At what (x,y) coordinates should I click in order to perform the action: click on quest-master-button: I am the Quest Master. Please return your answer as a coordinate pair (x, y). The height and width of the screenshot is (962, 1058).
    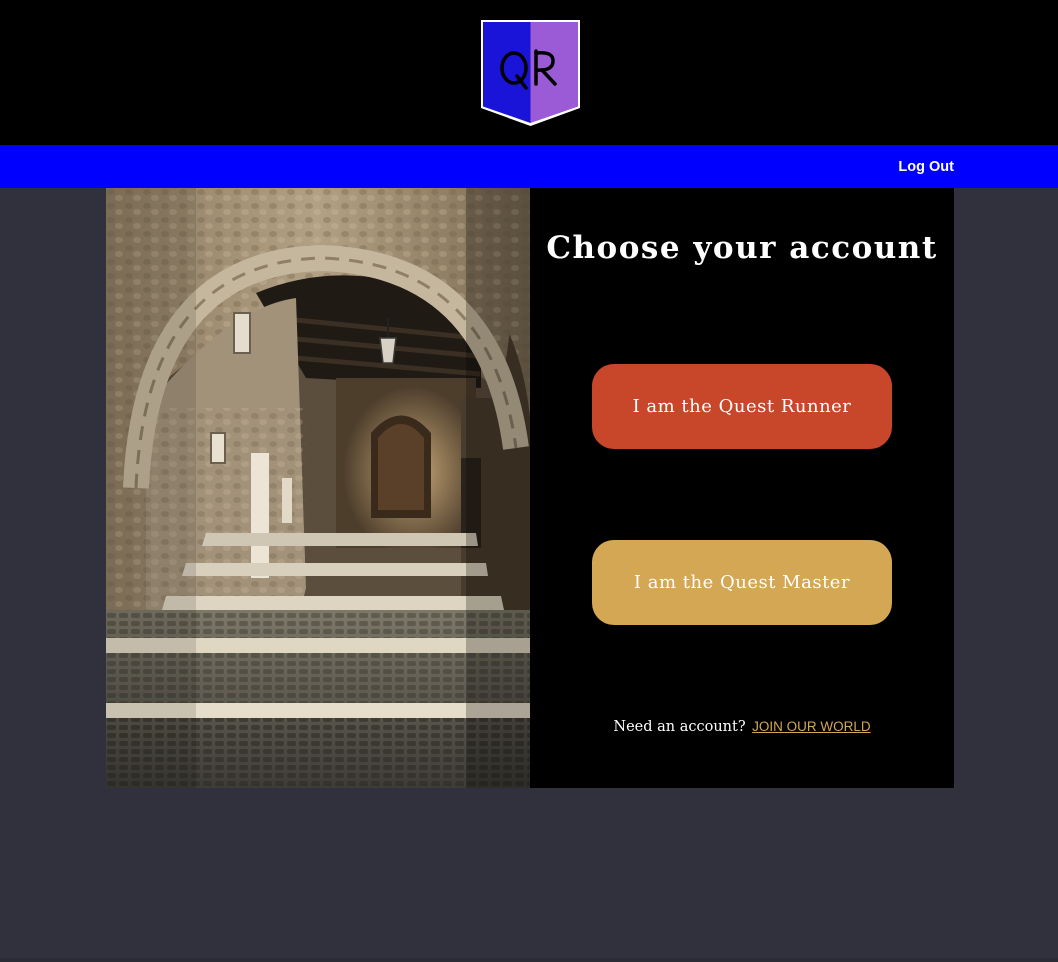
    Looking at the image, I should click on (742, 582).